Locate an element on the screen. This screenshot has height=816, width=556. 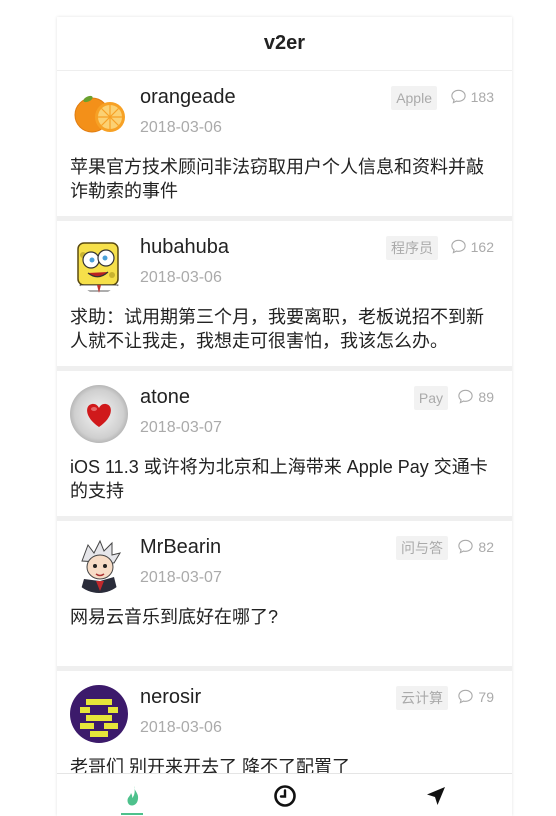
node-tag: 程序员 is located at coordinates (412, 248).